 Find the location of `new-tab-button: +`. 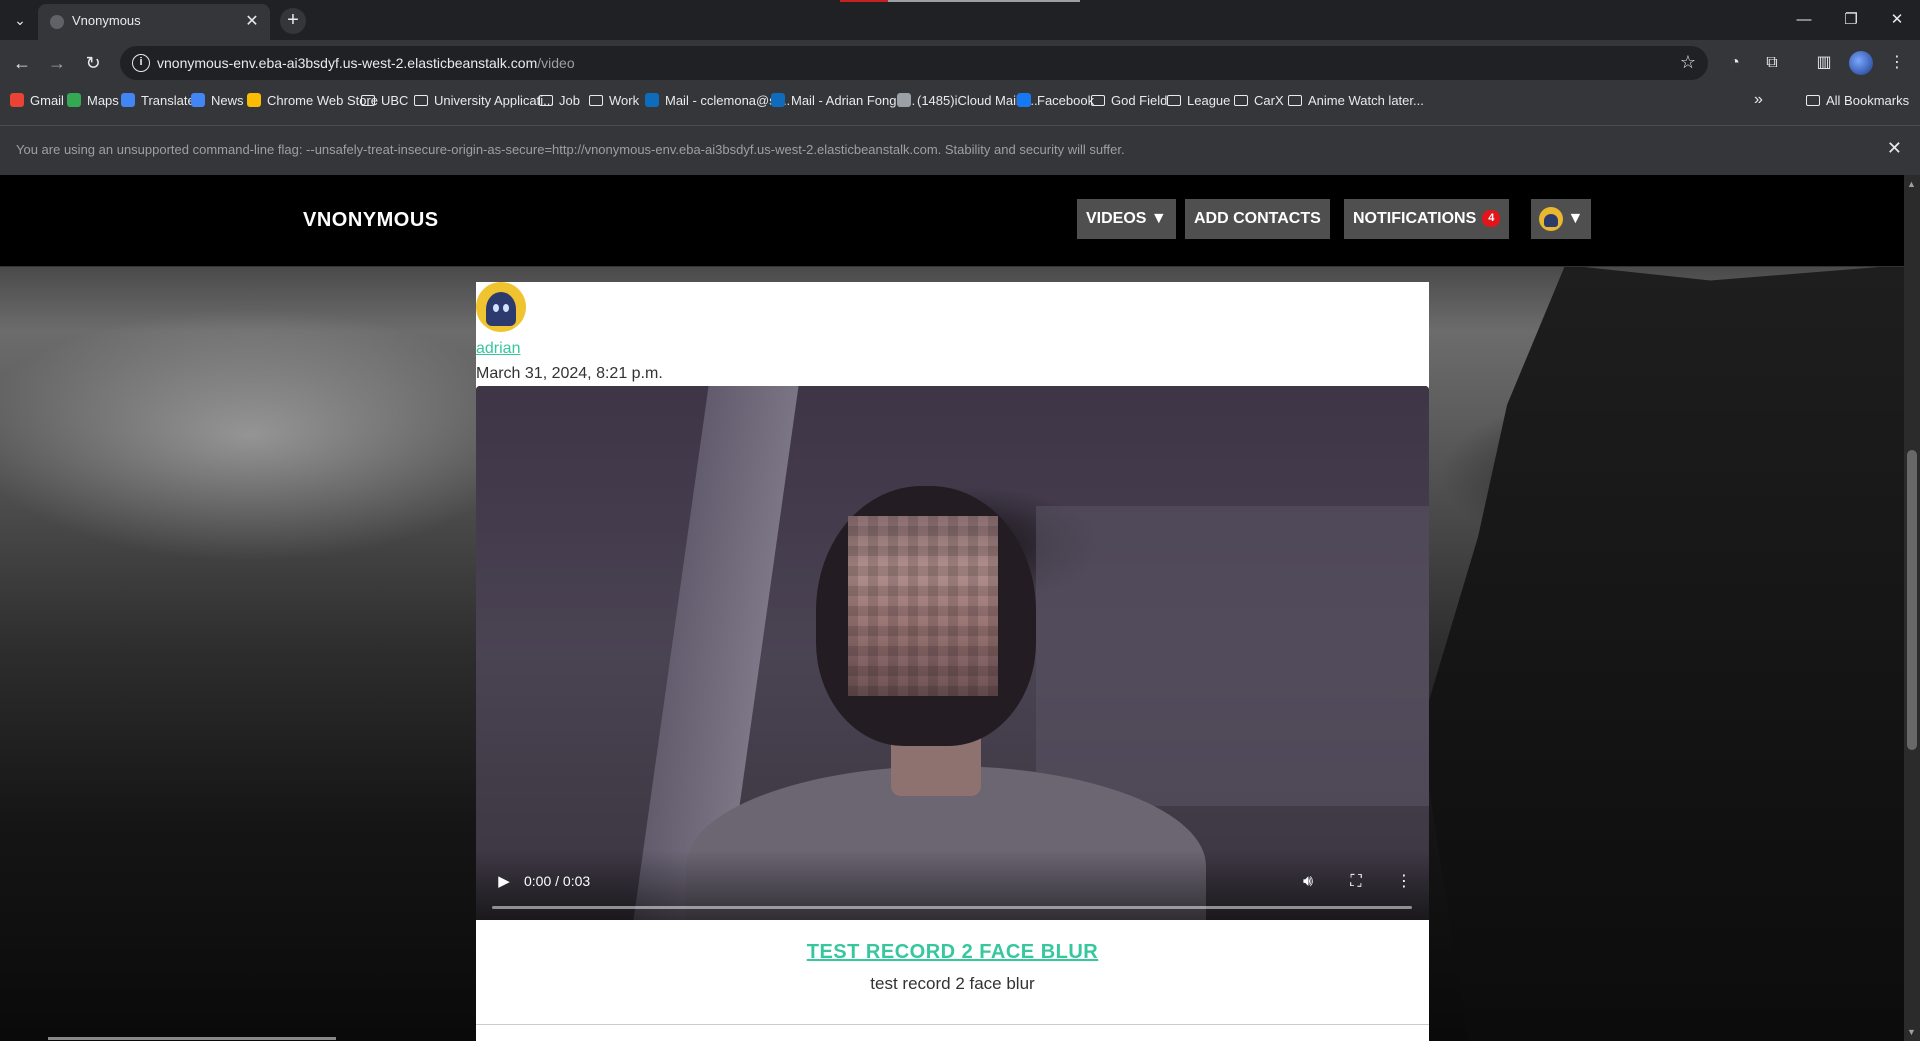

new-tab-button: + is located at coordinates (293, 21).